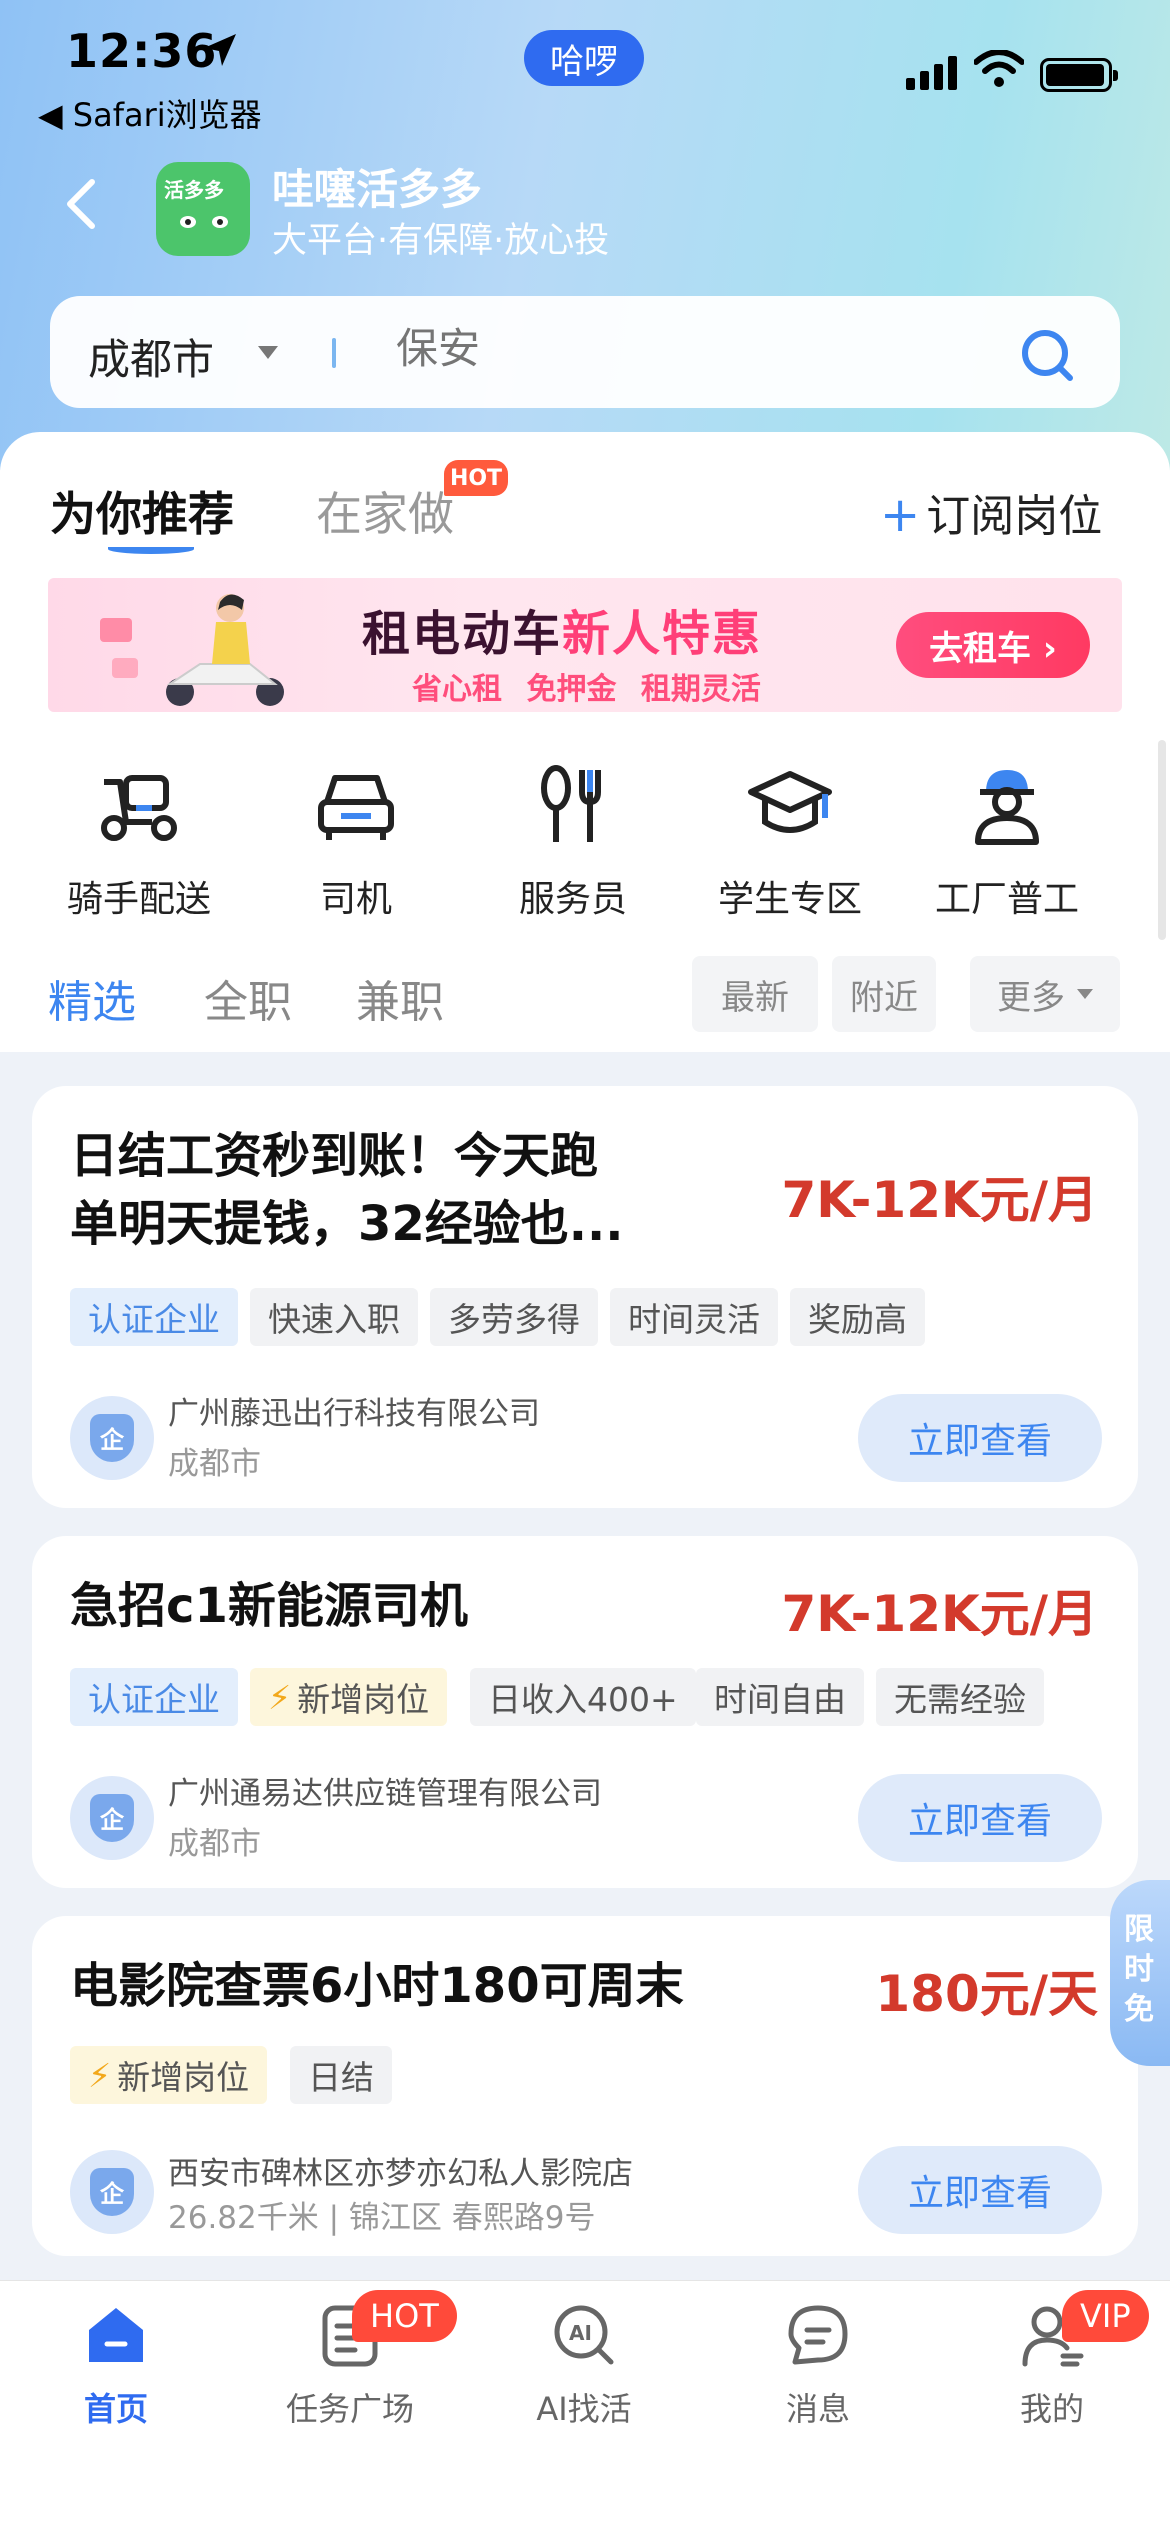 The width and height of the screenshot is (1170, 2532). What do you see at coordinates (514, 1317) in the screenshot?
I see `job-tag: 多劳多得` at bounding box center [514, 1317].